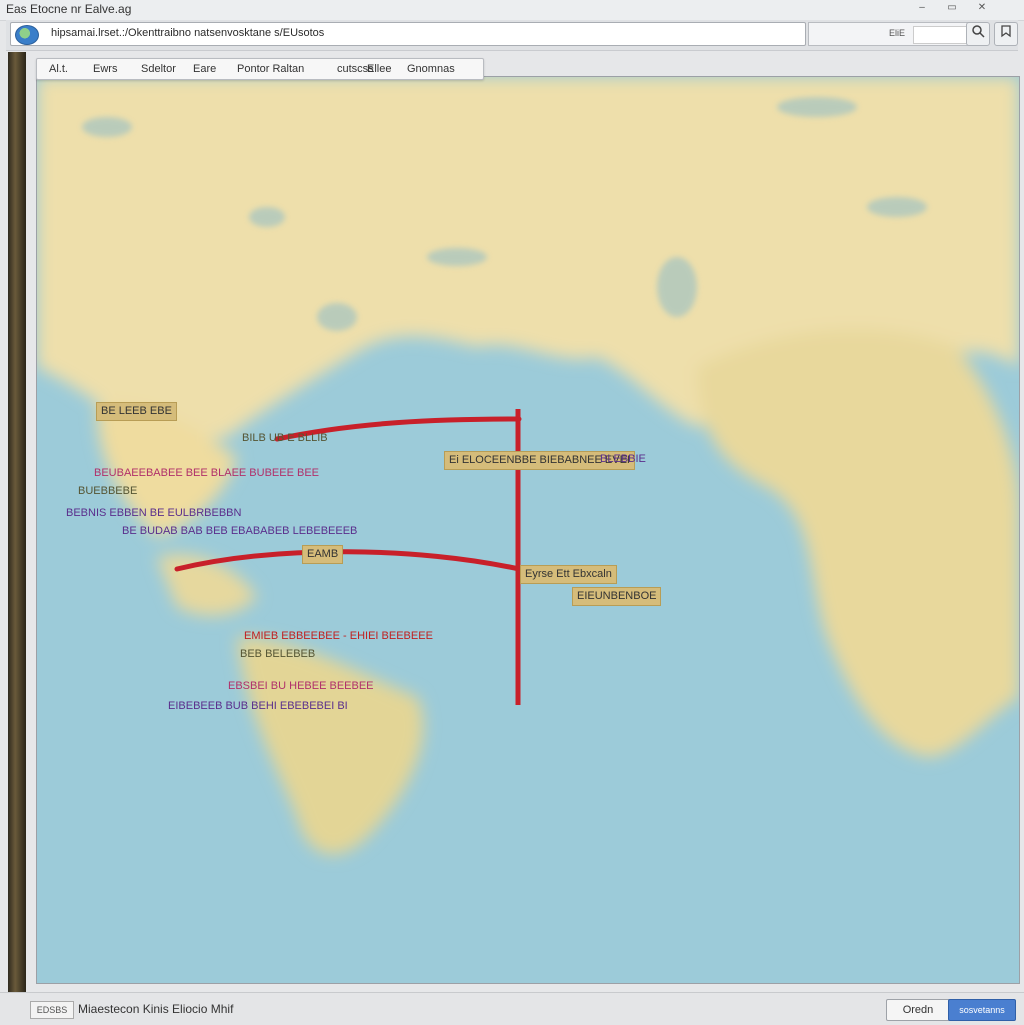 The width and height of the screenshot is (1024, 1025). What do you see at coordinates (27, 35) in the screenshot?
I see `globe-icon` at bounding box center [27, 35].